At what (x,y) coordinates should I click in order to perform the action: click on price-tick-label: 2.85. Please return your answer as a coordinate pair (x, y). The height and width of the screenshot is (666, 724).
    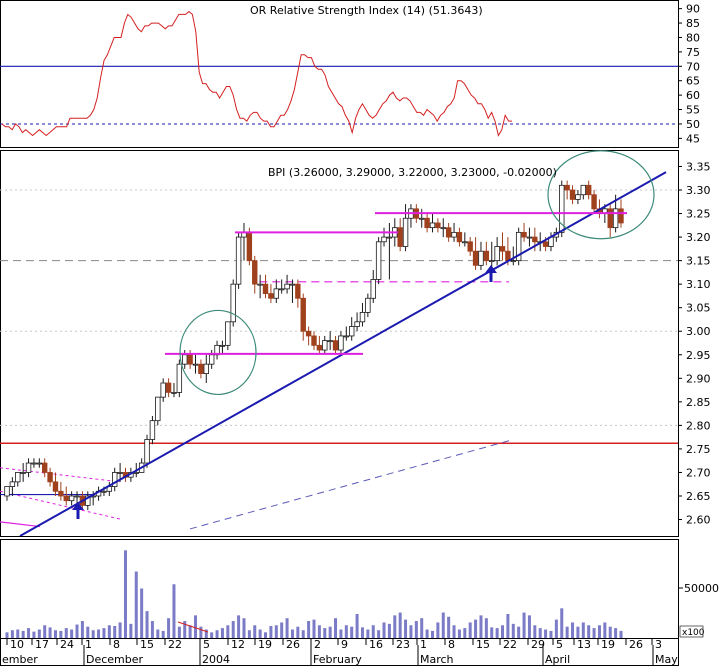
    Looking at the image, I should click on (698, 402).